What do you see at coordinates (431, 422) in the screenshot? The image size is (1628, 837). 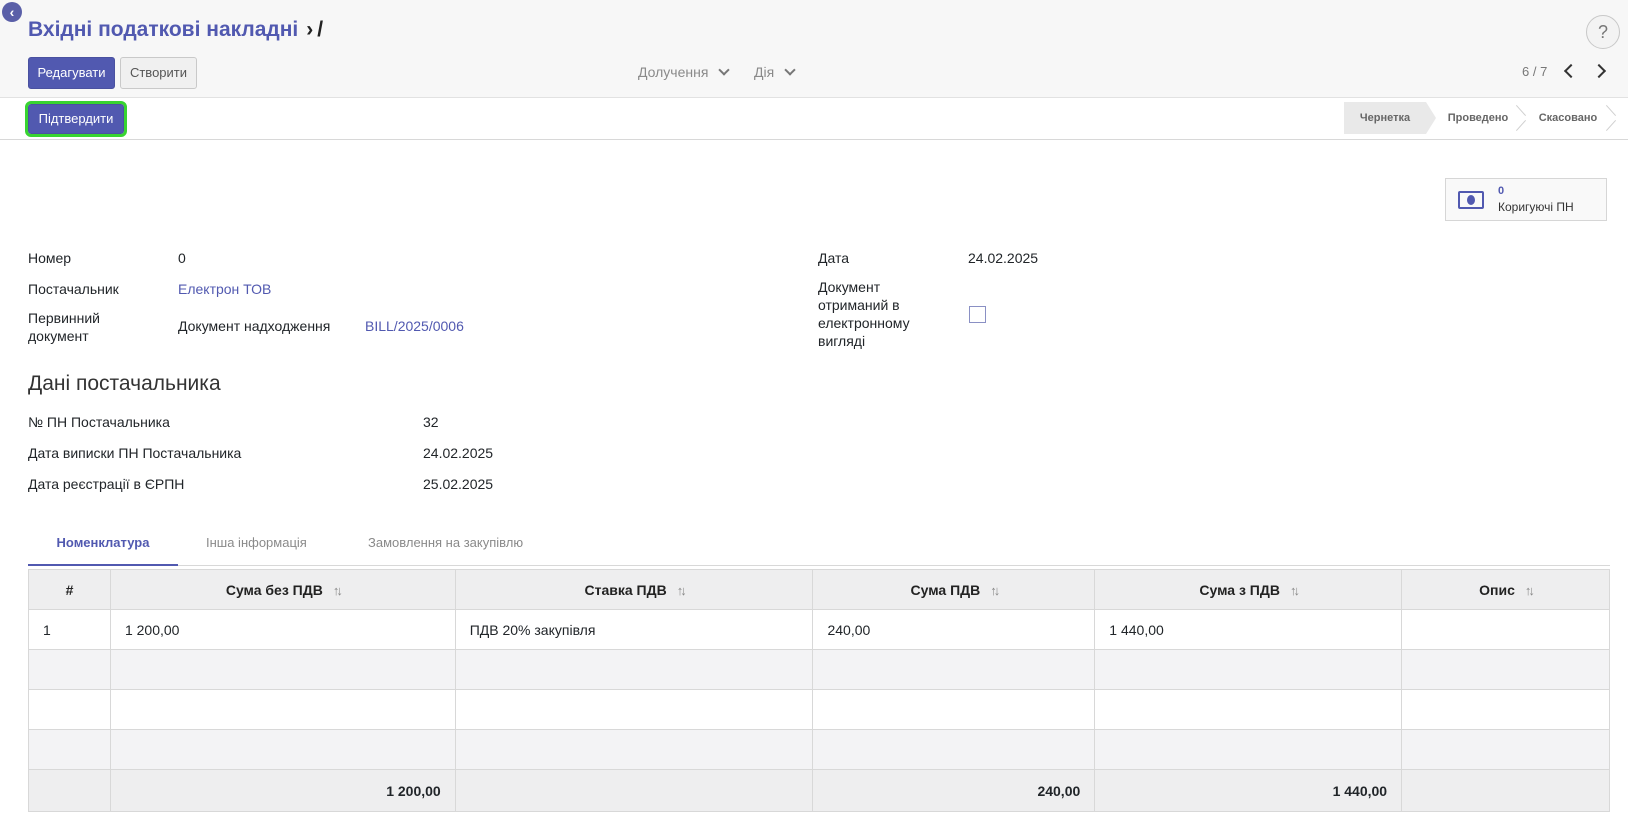 I see `vendor-tax-no-value: 32` at bounding box center [431, 422].